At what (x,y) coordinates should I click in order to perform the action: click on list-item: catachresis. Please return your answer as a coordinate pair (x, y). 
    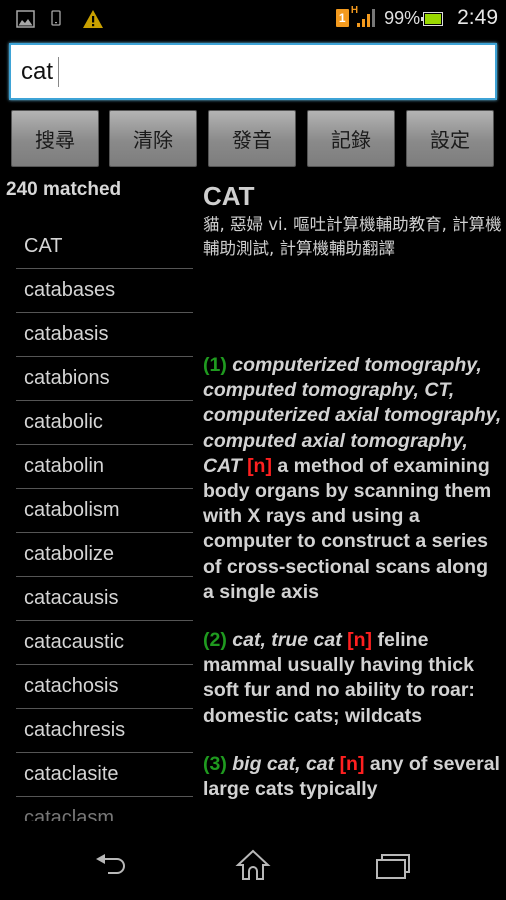
    Looking at the image, I should click on (104, 731).